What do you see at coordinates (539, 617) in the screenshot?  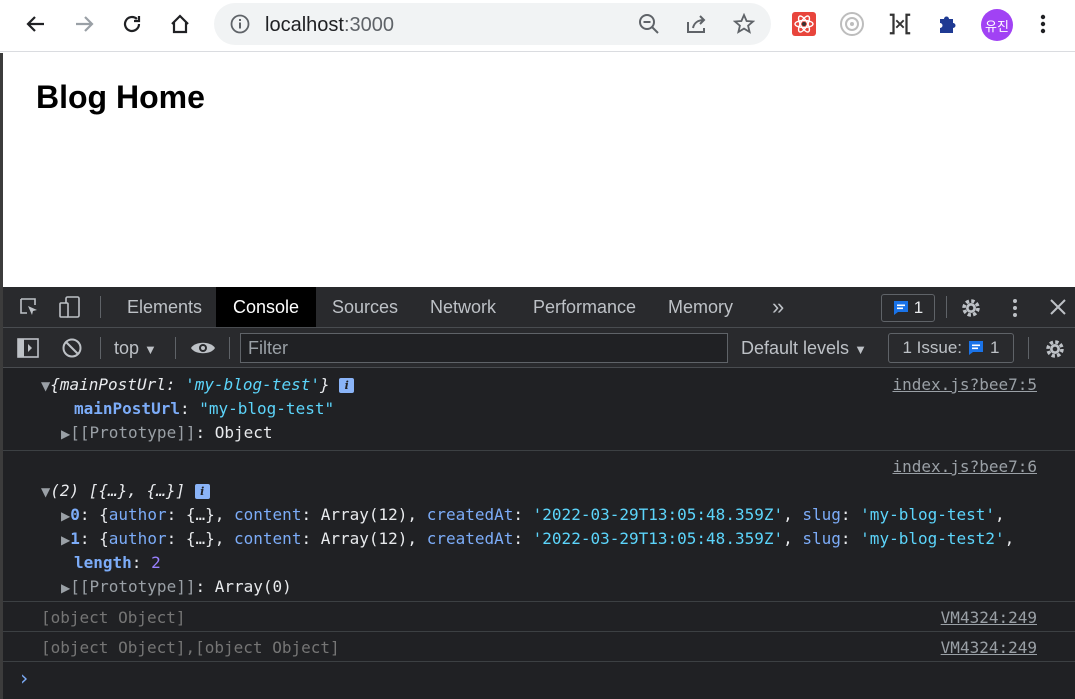 I see `console-message: [object Object] VM4324:249` at bounding box center [539, 617].